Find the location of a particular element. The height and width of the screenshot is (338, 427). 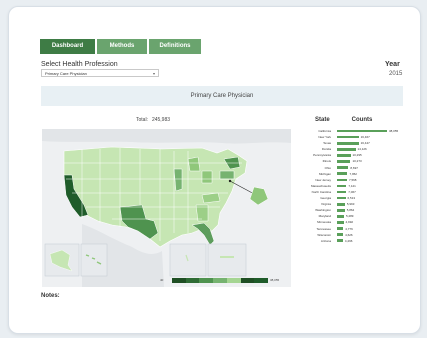

state-michigan is located at coordinates (194, 164).